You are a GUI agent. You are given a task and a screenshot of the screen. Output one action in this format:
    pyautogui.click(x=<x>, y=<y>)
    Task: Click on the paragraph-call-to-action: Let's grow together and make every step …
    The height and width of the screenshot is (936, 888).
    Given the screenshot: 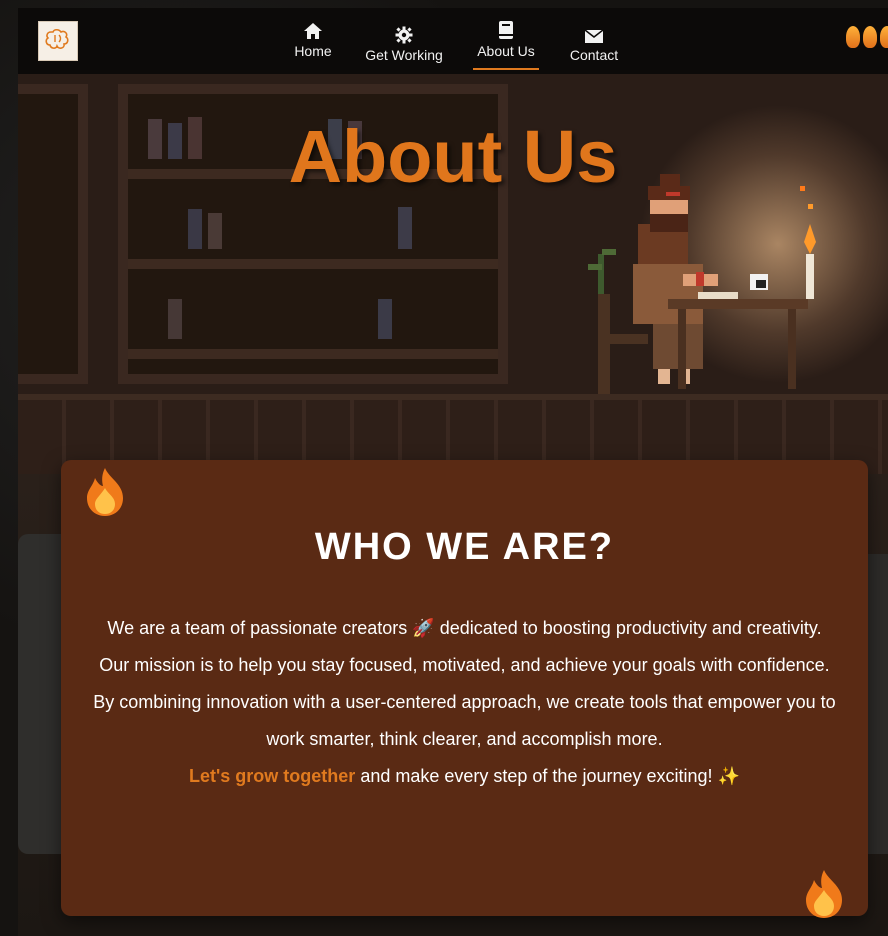 What is the action you would take?
    pyautogui.click(x=464, y=776)
    